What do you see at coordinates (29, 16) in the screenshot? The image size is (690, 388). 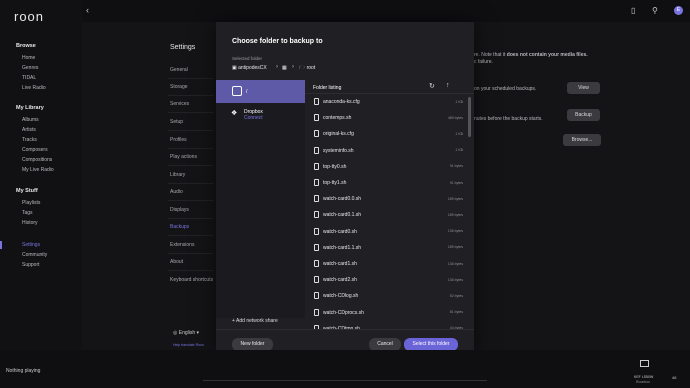 I see `roon-logo: roon` at bounding box center [29, 16].